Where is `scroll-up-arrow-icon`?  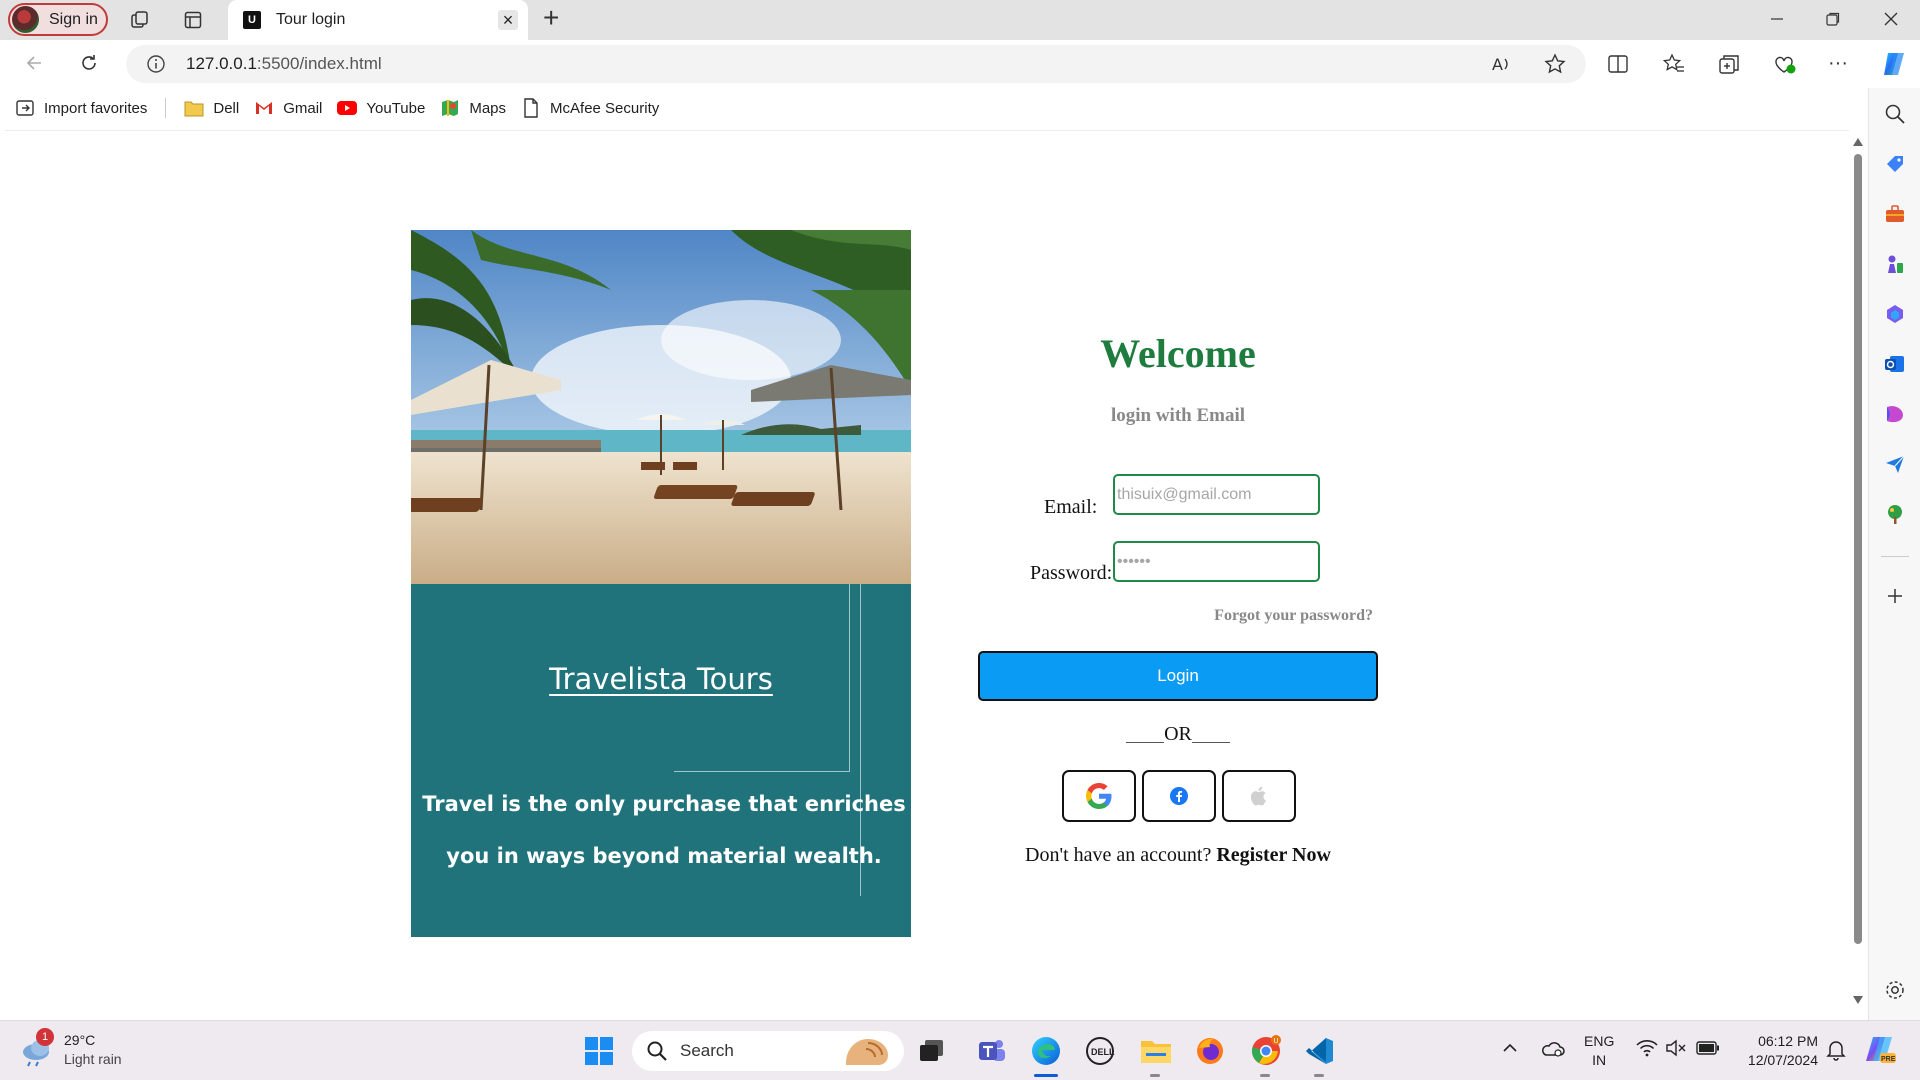
scroll-up-arrow-icon is located at coordinates (1858, 142).